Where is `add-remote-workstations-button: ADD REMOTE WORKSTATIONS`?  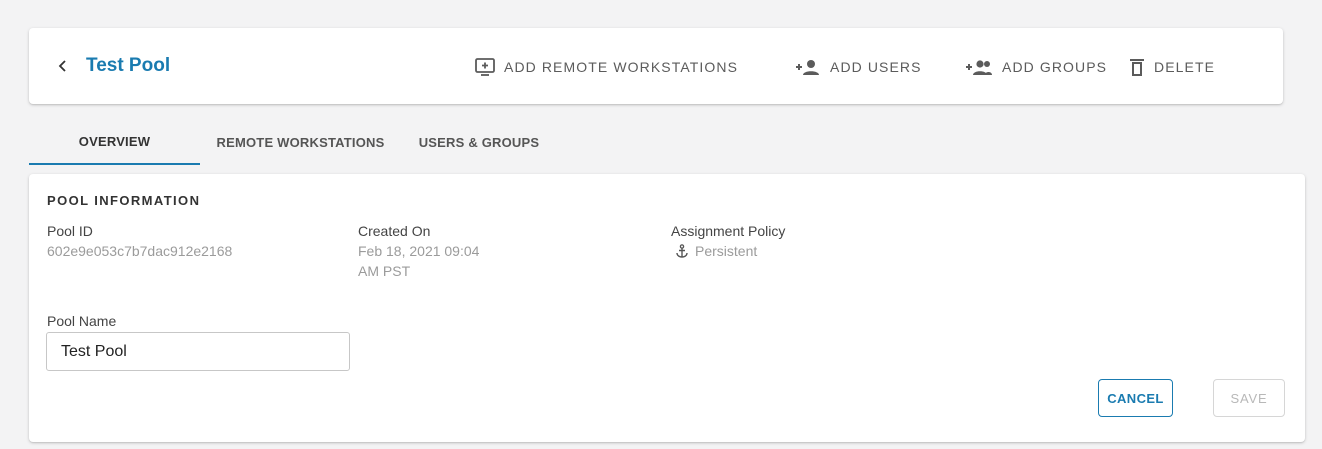
add-remote-workstations-button: ADD REMOTE WORKSTATIONS is located at coordinates (606, 67).